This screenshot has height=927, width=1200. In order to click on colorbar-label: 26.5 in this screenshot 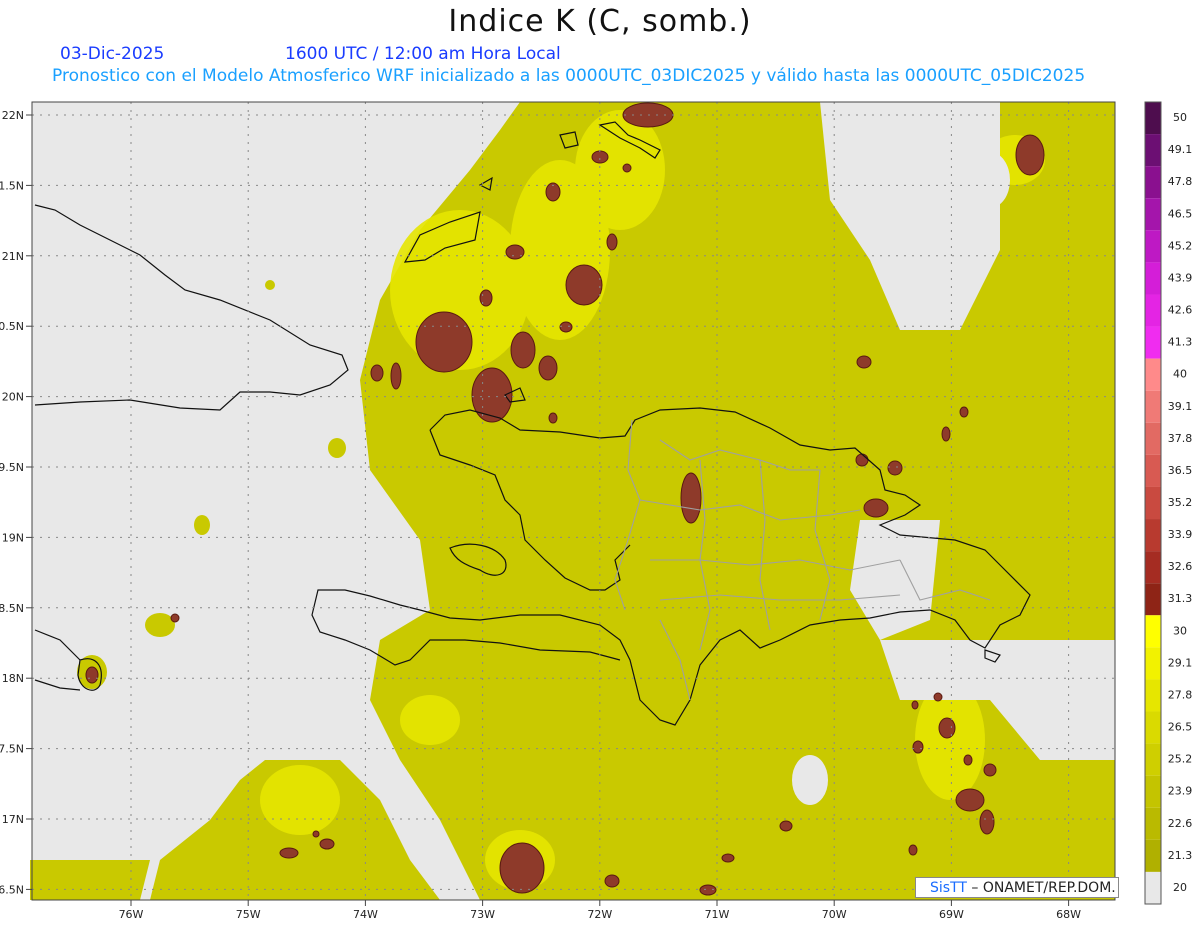, I will do `click(1180, 727)`.